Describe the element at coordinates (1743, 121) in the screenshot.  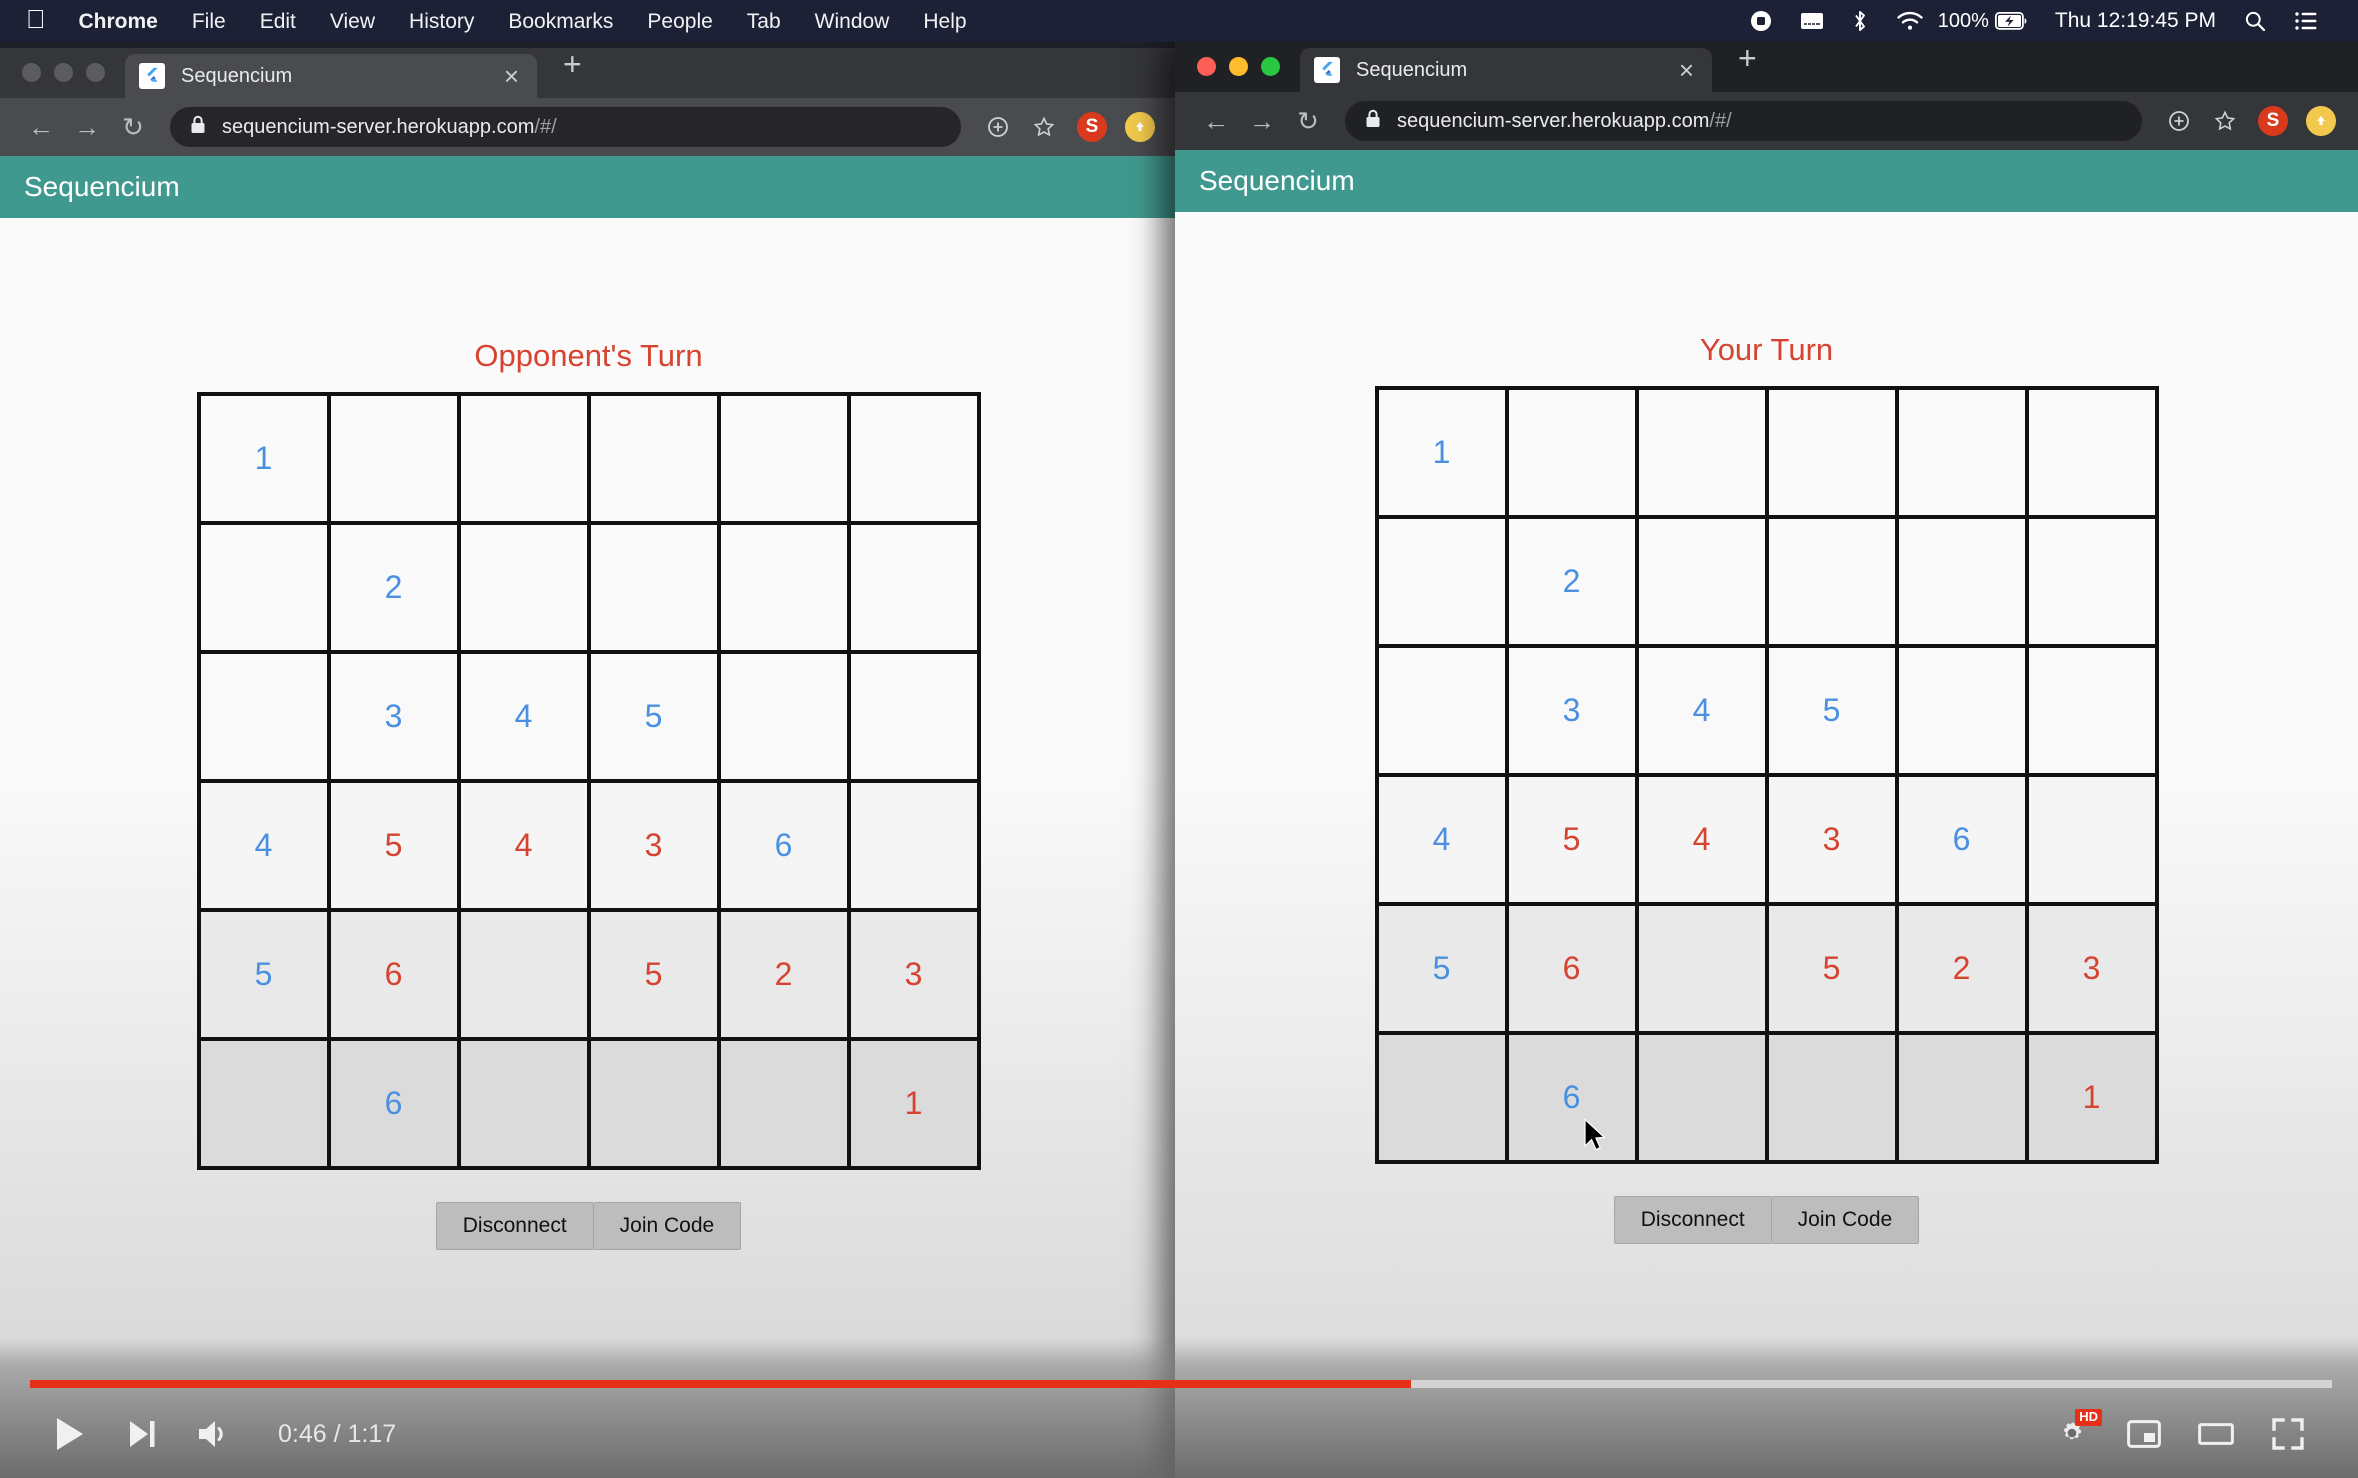
I see `address-bar-right: sequencium-server.herokuapp.com/#/` at that location.